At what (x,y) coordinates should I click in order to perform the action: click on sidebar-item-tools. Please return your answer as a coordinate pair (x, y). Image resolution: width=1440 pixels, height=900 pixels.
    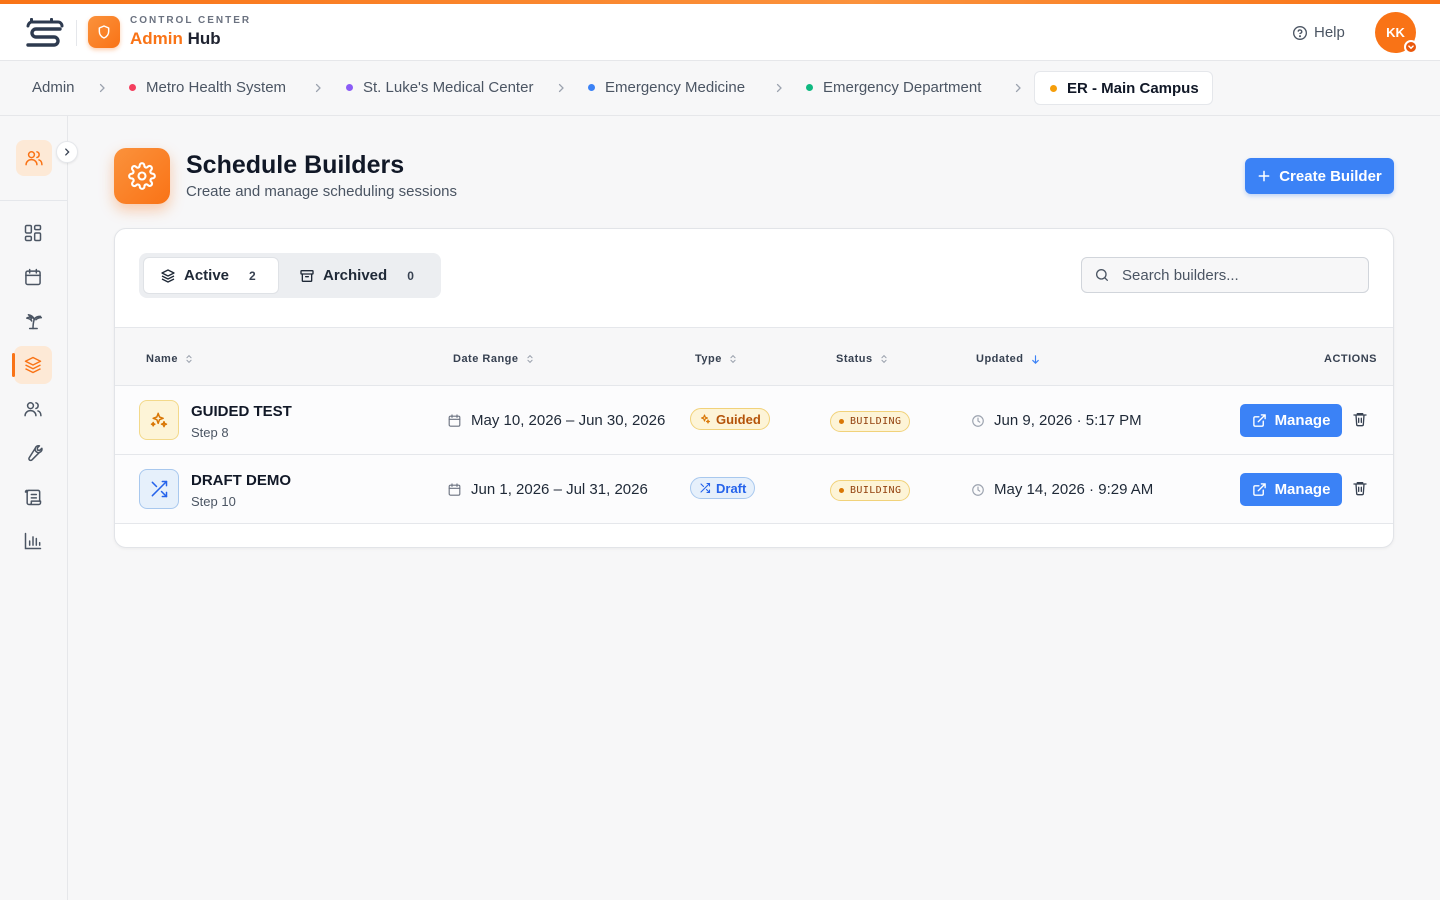
    Looking at the image, I should click on (33, 453).